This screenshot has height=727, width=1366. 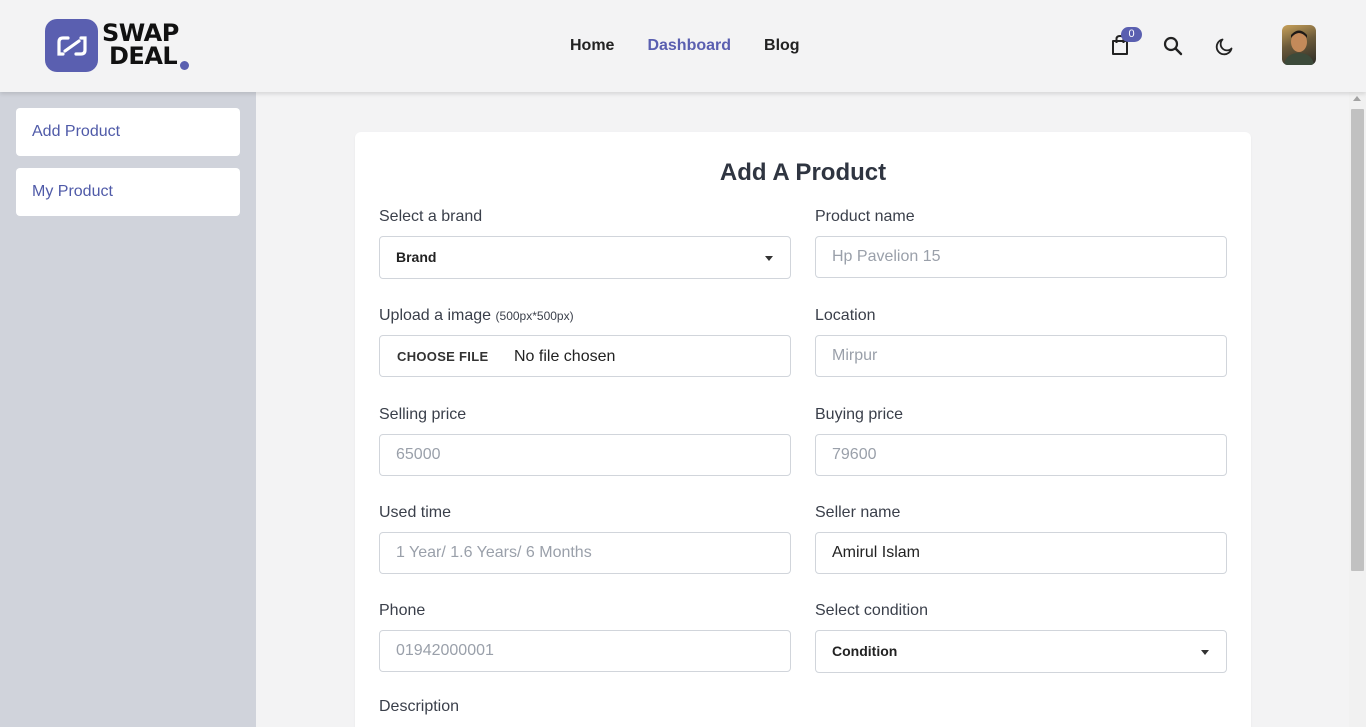 I want to click on search-icon, so click(x=1173, y=46).